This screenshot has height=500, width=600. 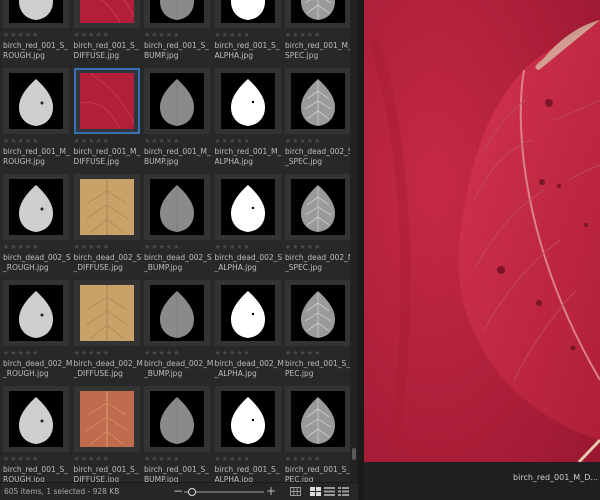 What do you see at coordinates (224, 492) in the screenshot?
I see `thumbnail-size-slider` at bounding box center [224, 492].